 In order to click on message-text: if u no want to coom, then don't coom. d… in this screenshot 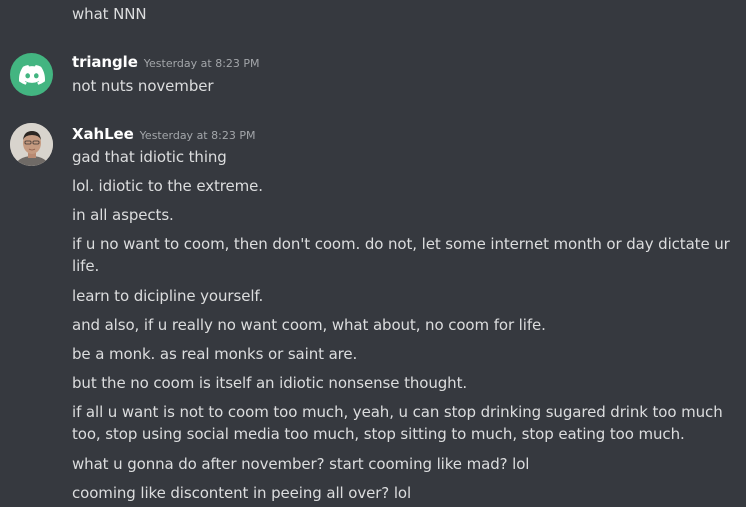, I will do `click(401, 255)`.